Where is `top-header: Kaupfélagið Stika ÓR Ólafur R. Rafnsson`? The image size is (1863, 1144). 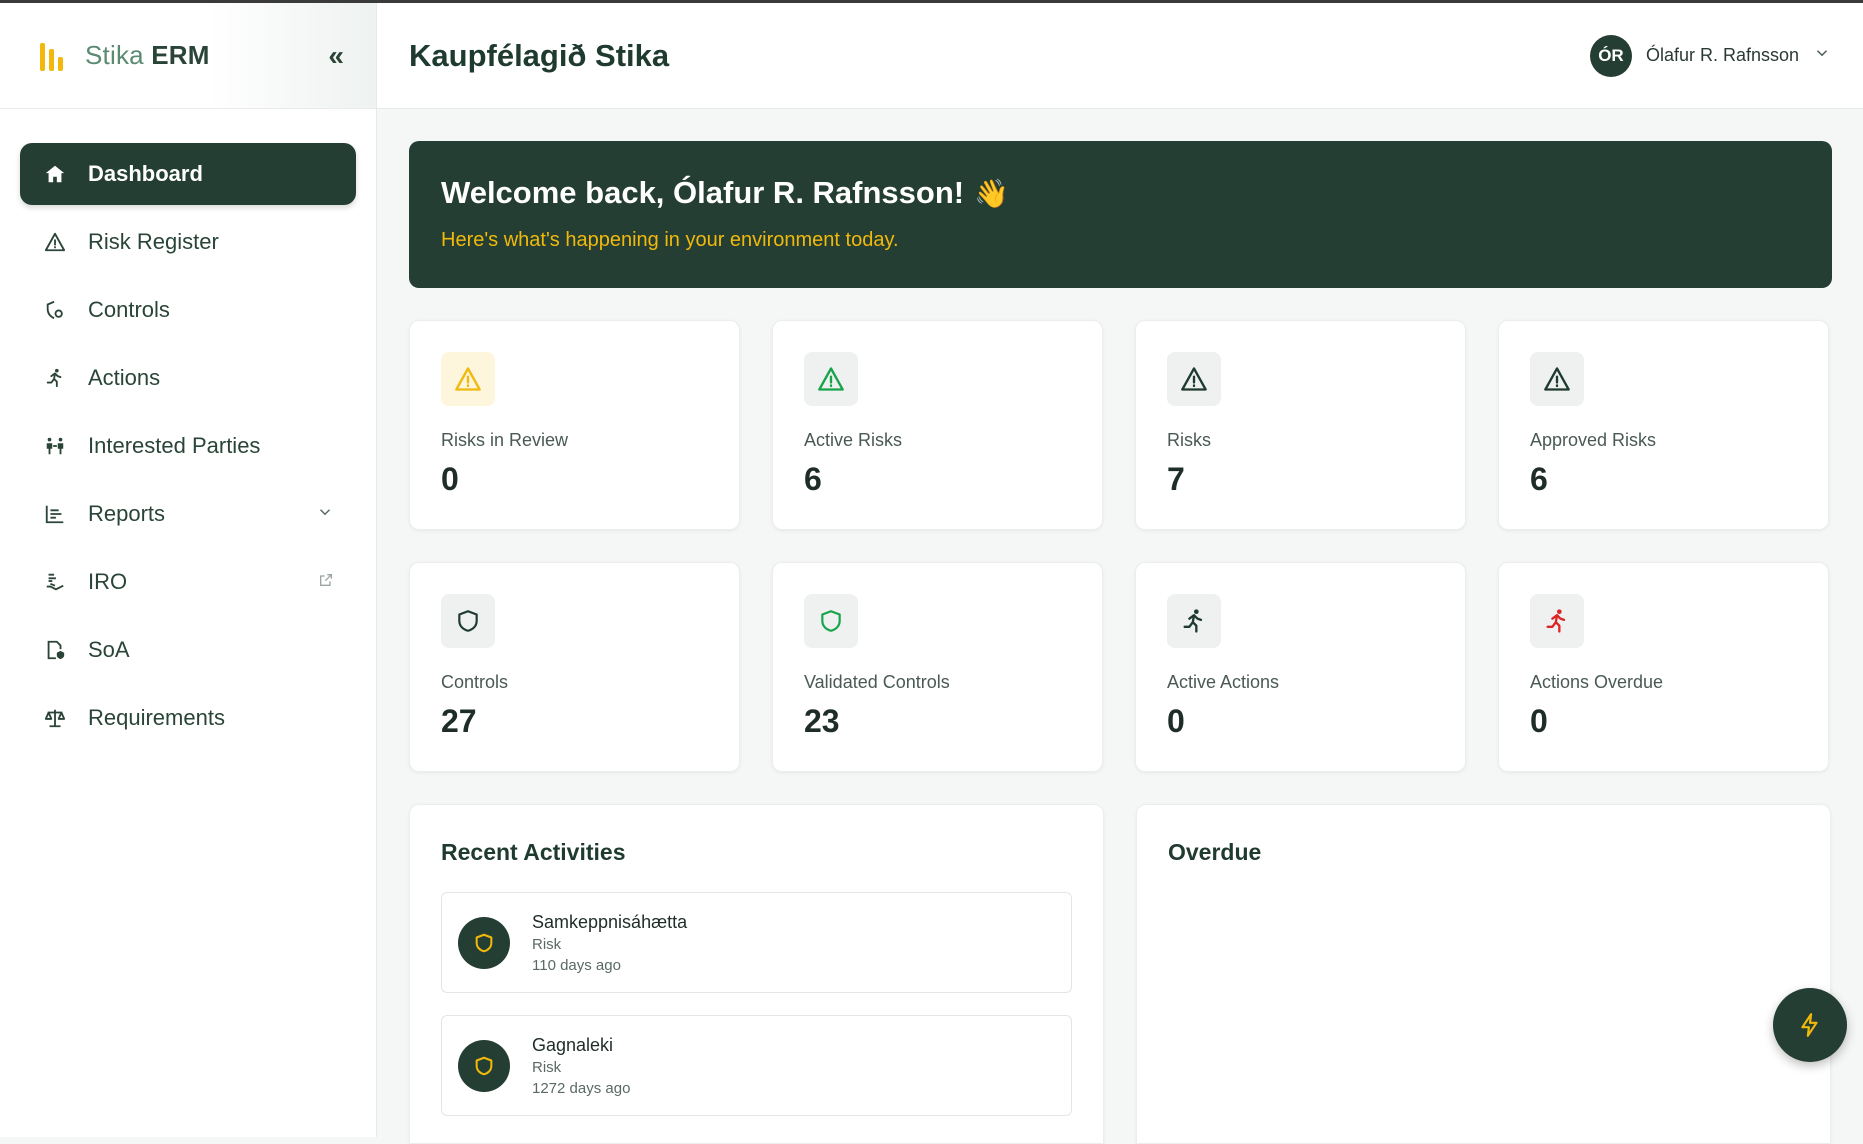
top-header: Kaupfélagið Stika ÓR Ólafur R. Rafnsson is located at coordinates (1120, 56).